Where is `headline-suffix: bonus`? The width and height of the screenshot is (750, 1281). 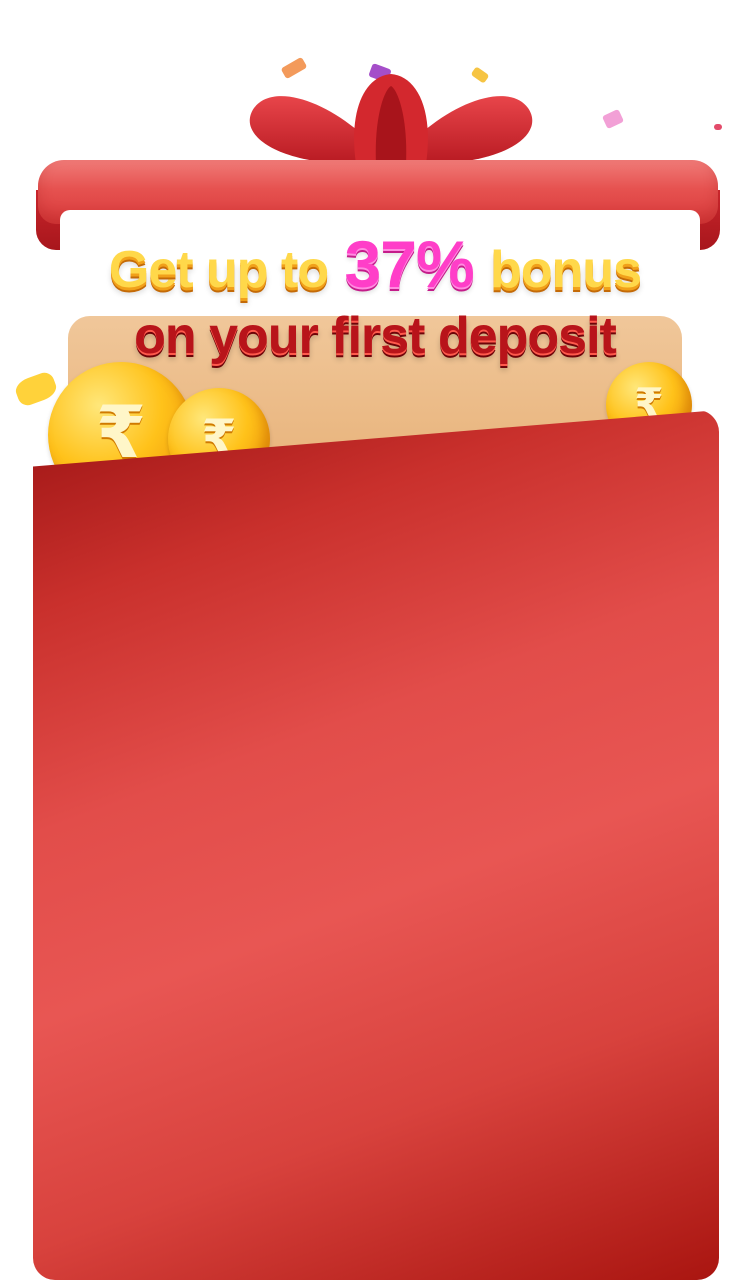
headline-suffix: bonus is located at coordinates (566, 270).